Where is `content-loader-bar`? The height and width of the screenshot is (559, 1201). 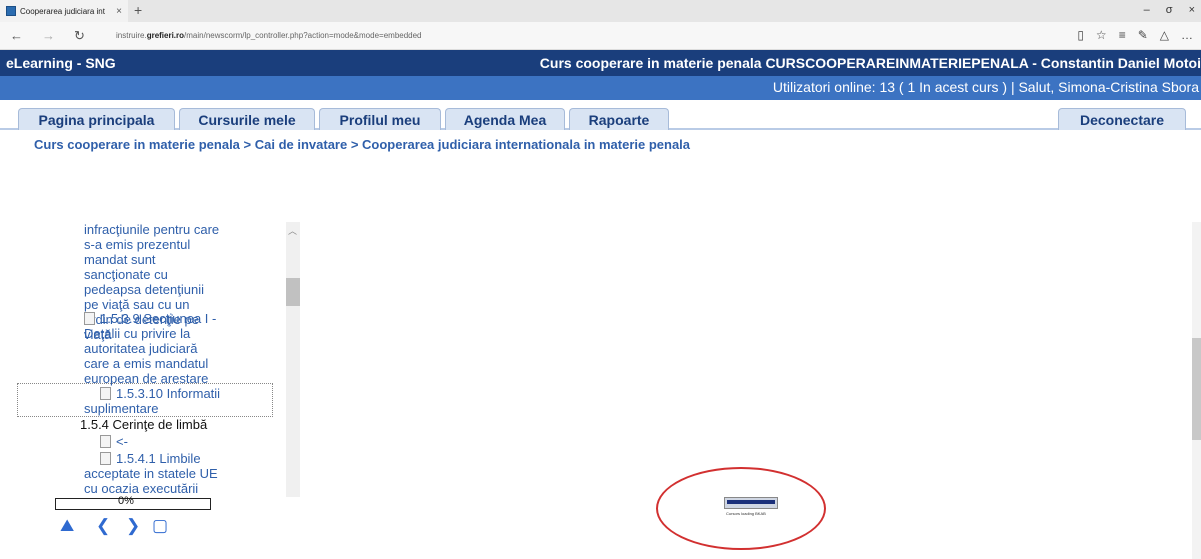
content-loader-bar is located at coordinates (751, 502).